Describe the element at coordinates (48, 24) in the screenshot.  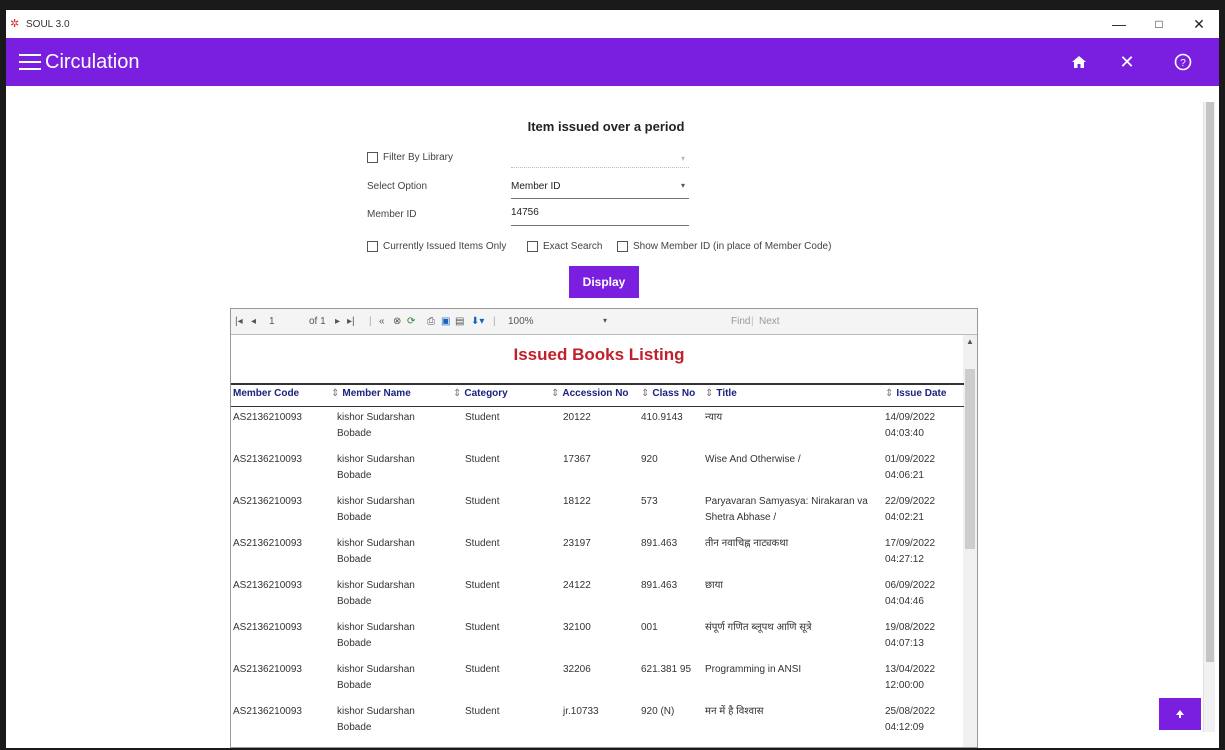
I see `window-title: SOUL 3.0` at that location.